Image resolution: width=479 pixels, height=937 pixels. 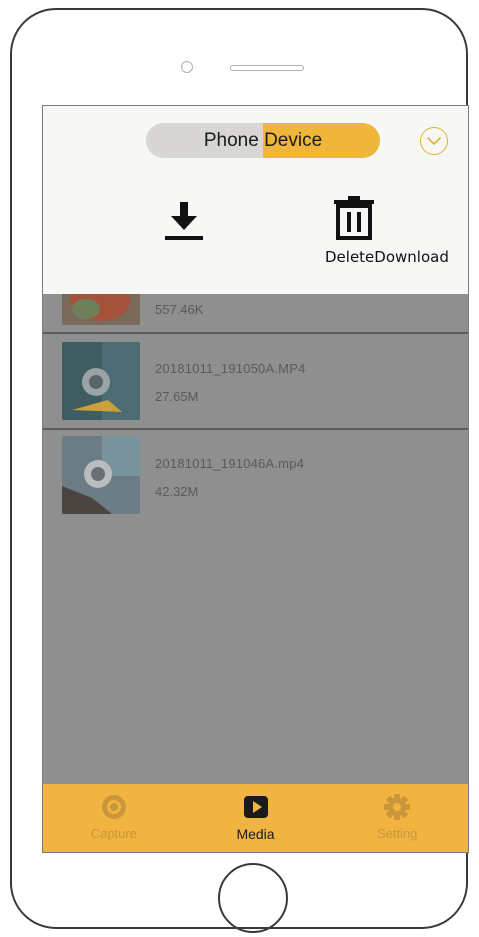 What do you see at coordinates (177, 491) in the screenshot?
I see `file-size: 42.32M` at bounding box center [177, 491].